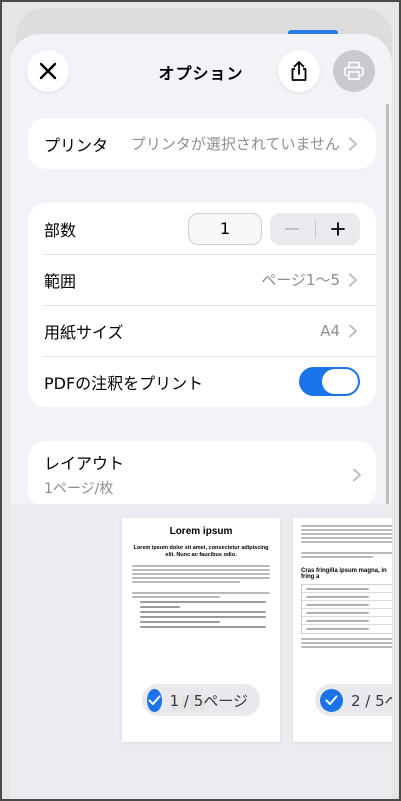 The image size is (401, 801). Describe the element at coordinates (84, 463) in the screenshot. I see `layout-label: レイアウト` at that location.